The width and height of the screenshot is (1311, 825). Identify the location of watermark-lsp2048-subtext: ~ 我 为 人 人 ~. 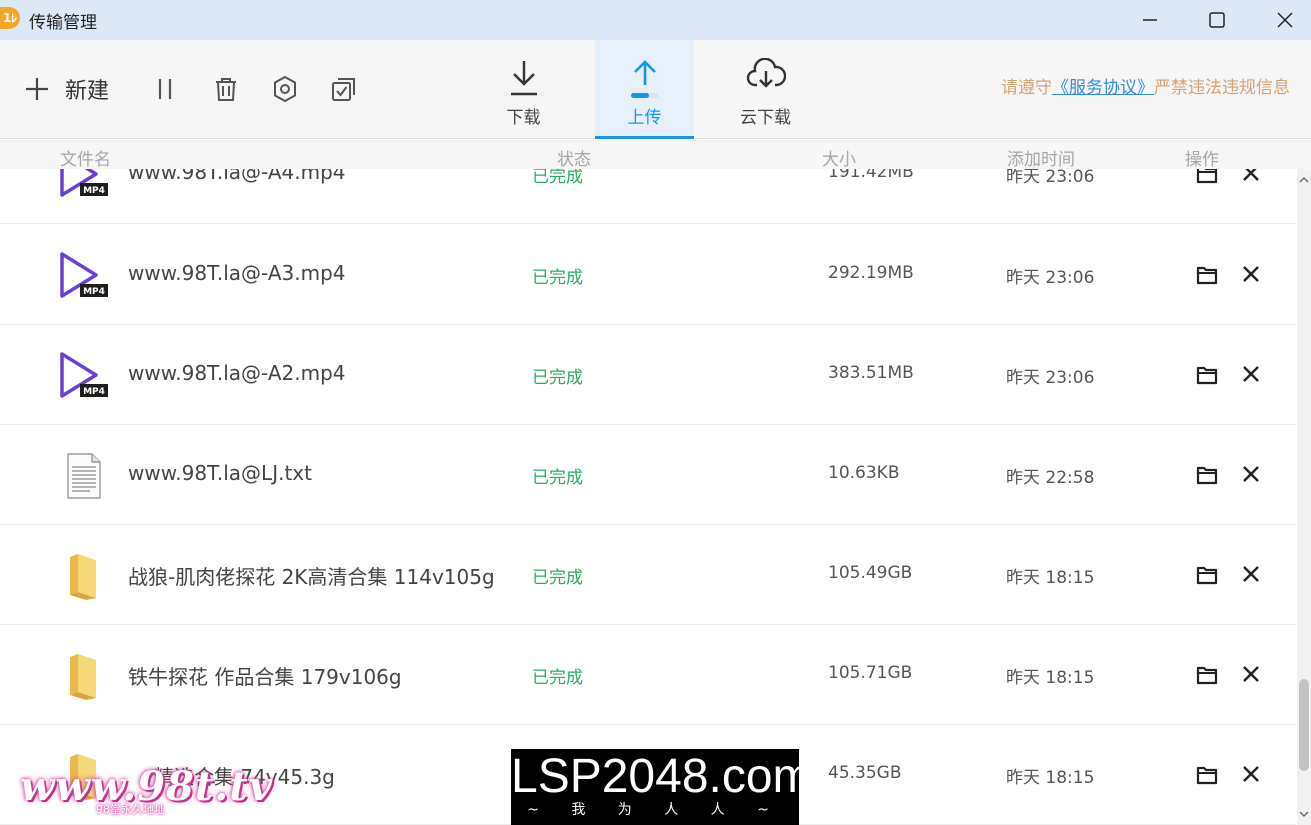
(655, 810).